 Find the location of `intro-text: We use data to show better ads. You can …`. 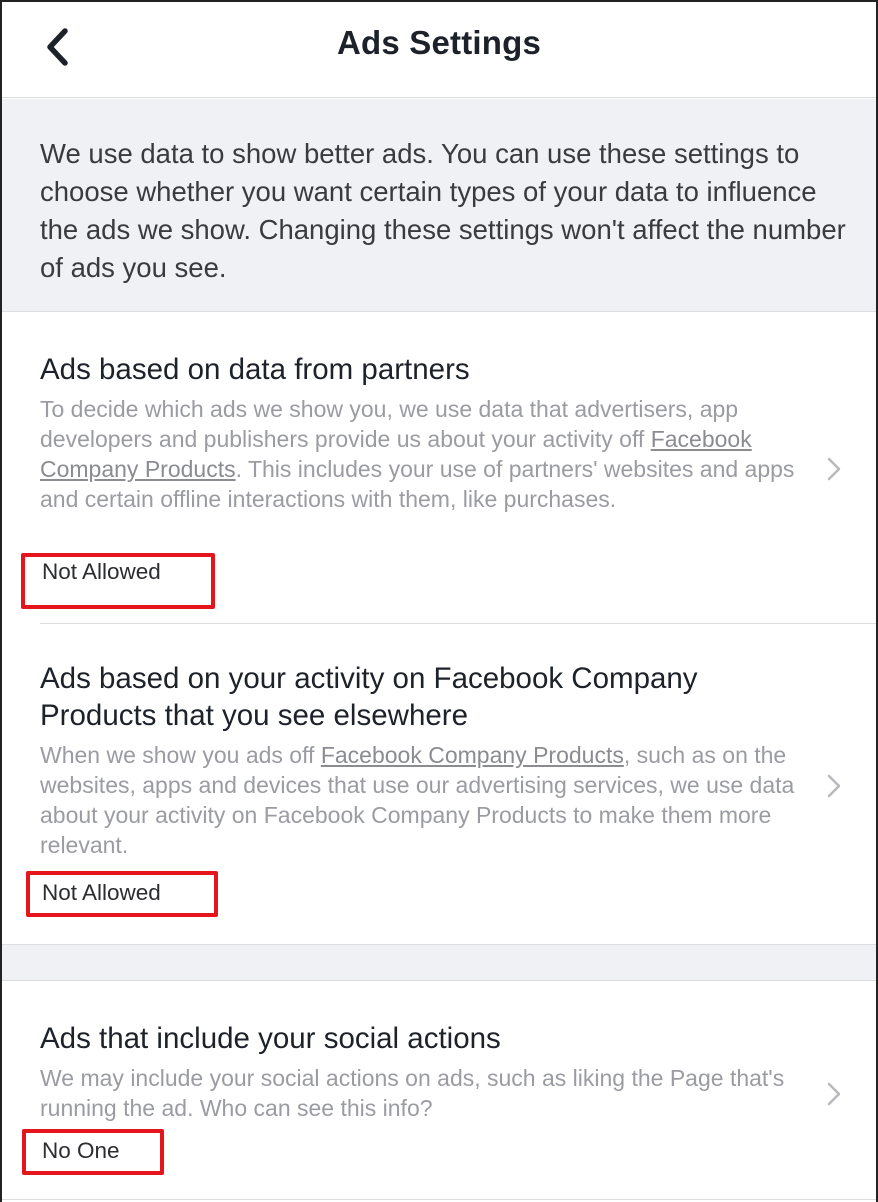

intro-text: We use data to show better ads. You can … is located at coordinates (443, 210).